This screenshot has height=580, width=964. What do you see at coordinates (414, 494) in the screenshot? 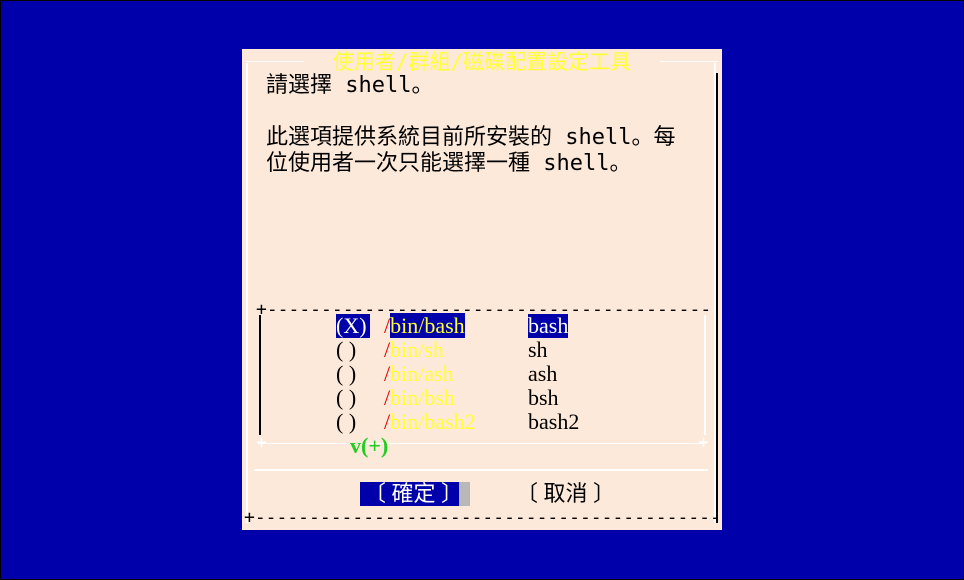
I see `ok-button: 〔 確定 〕` at bounding box center [414, 494].